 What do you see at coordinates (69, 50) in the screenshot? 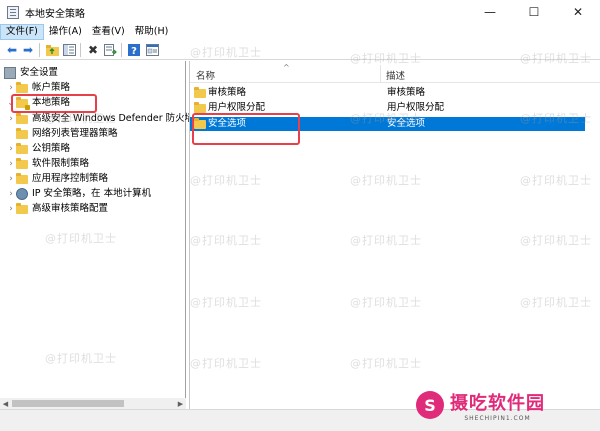
I see `show-hide-tree-icon` at bounding box center [69, 50].